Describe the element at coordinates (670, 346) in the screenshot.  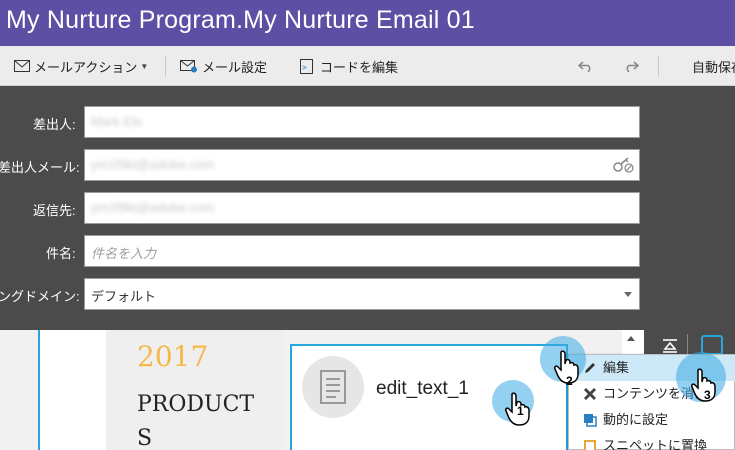
I see `collapse-top-icon` at that location.